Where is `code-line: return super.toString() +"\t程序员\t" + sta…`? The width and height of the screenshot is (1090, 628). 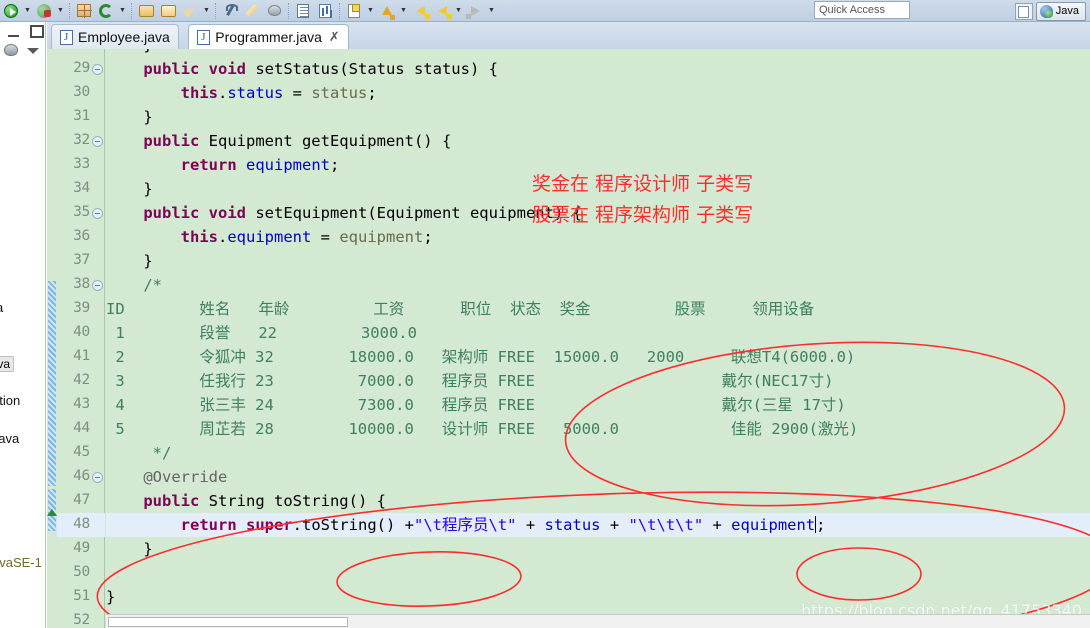 code-line: return super.toString() +"\t程序员\t" + sta… is located at coordinates (466, 525).